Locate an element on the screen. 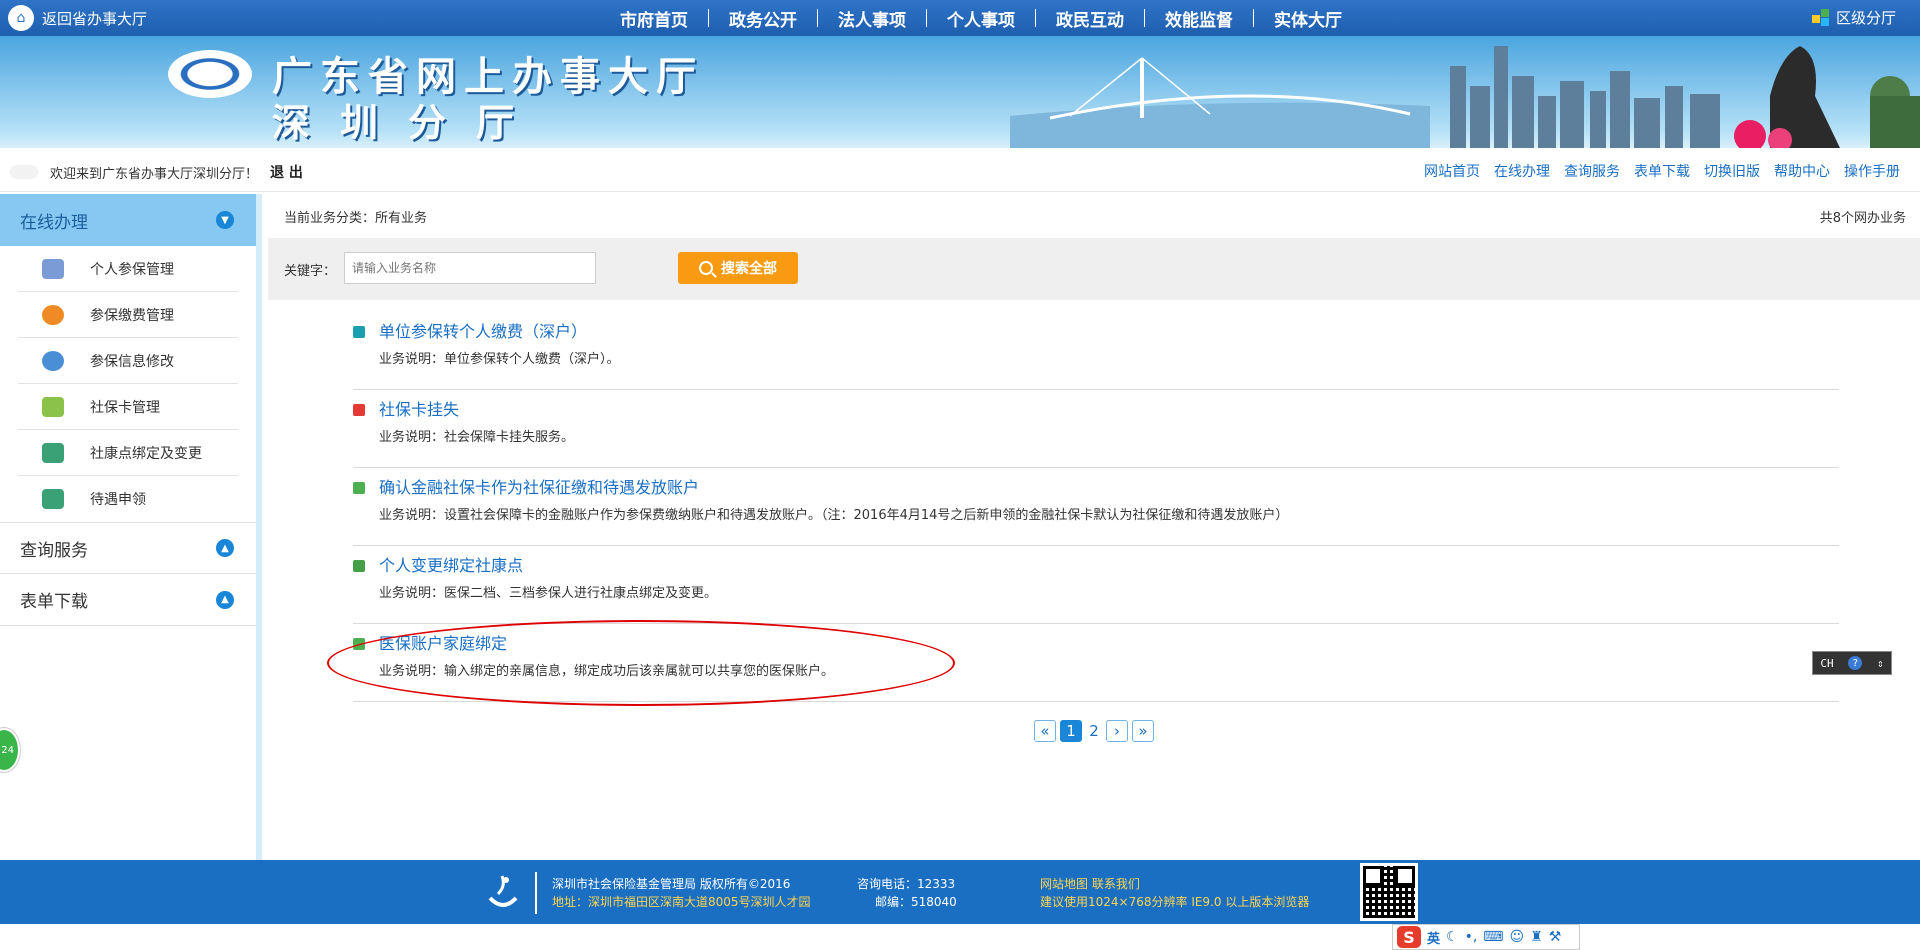 This screenshot has height=950, width=1920. sidebar-item-list: 个人参保管理 参保缴费管理 参保信息修改 社保卡管理 社康点绑定及变更 待遇申领 is located at coordinates (128, 384).